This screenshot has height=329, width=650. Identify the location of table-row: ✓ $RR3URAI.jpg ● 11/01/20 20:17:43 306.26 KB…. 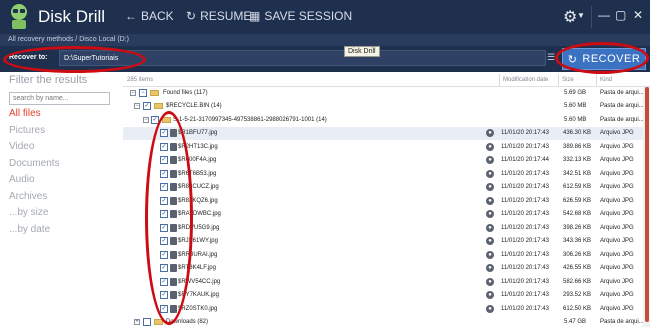
(383, 255).